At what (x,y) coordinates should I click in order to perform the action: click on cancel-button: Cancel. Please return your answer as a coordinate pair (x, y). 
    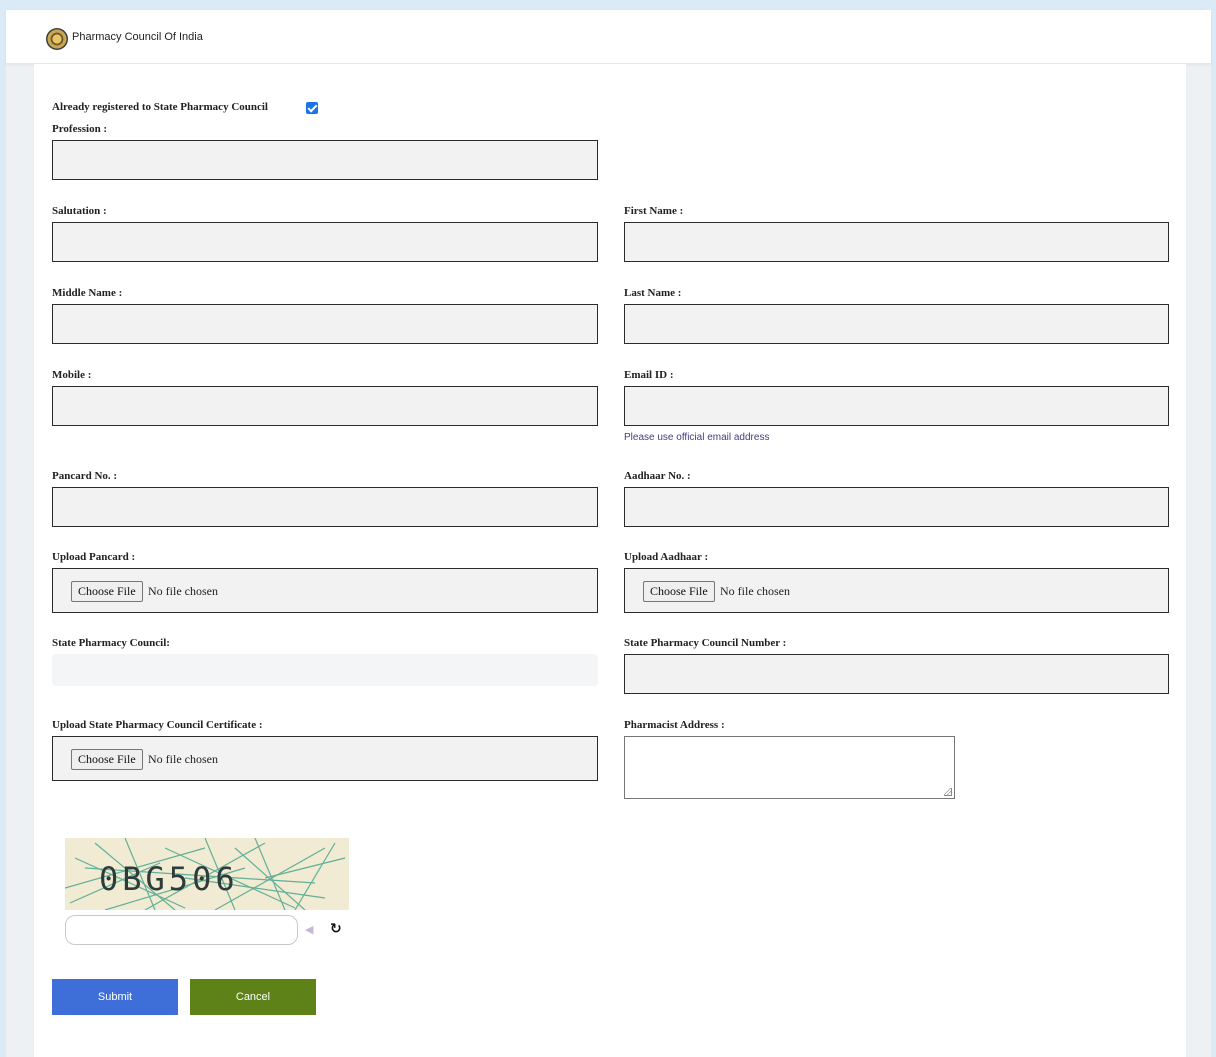
    Looking at the image, I should click on (253, 997).